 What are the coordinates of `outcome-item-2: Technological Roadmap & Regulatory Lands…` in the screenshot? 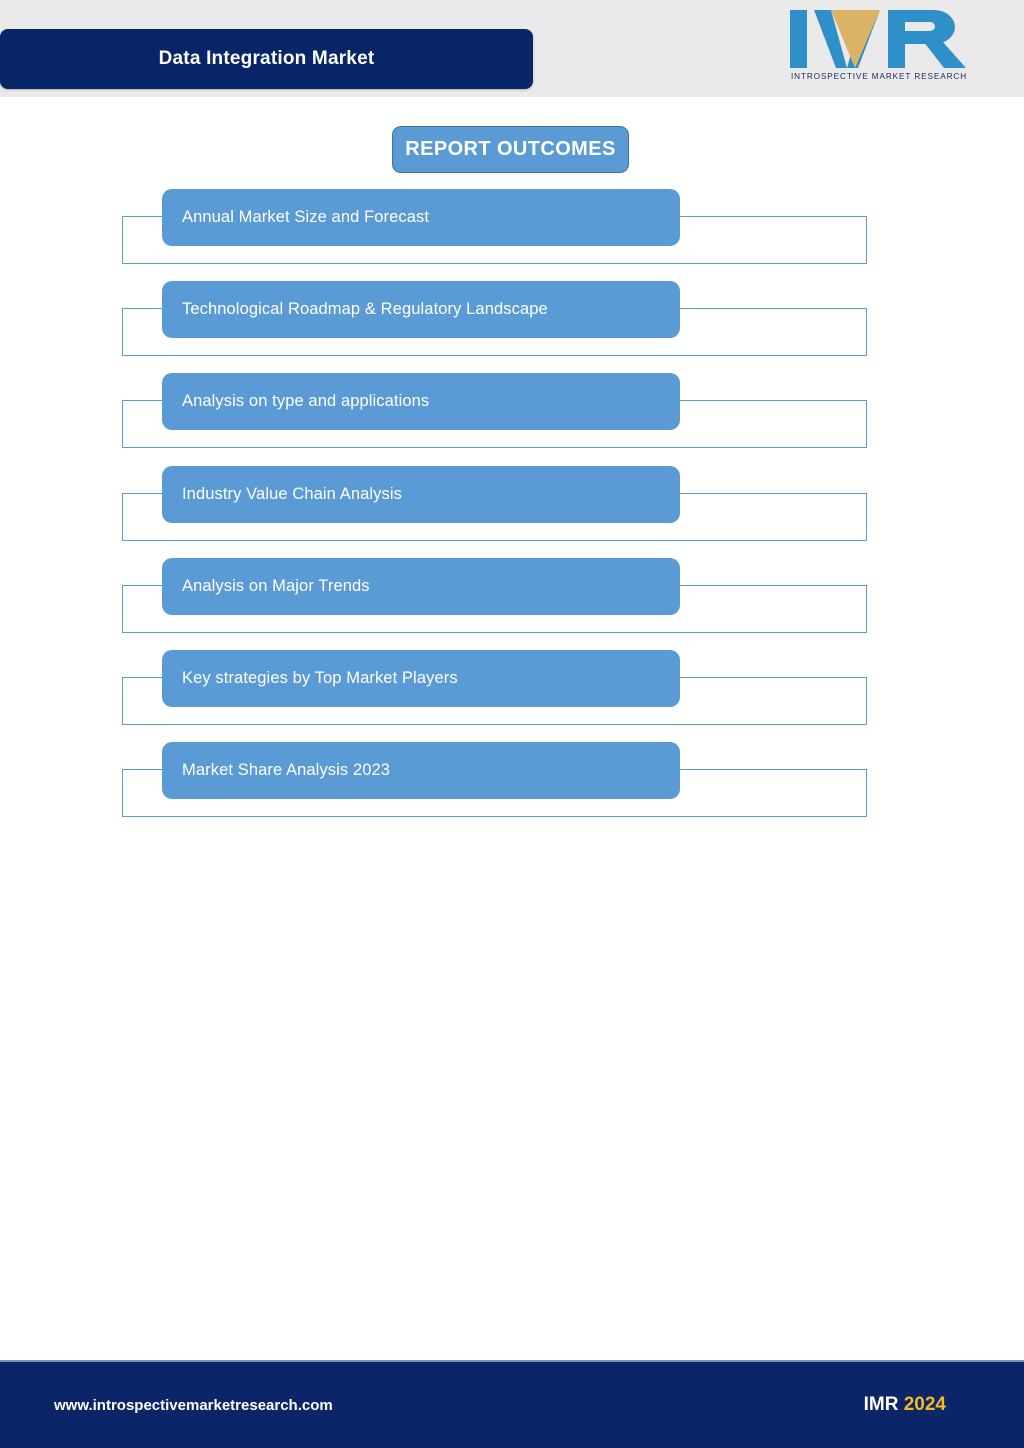 It's located at (421, 309).